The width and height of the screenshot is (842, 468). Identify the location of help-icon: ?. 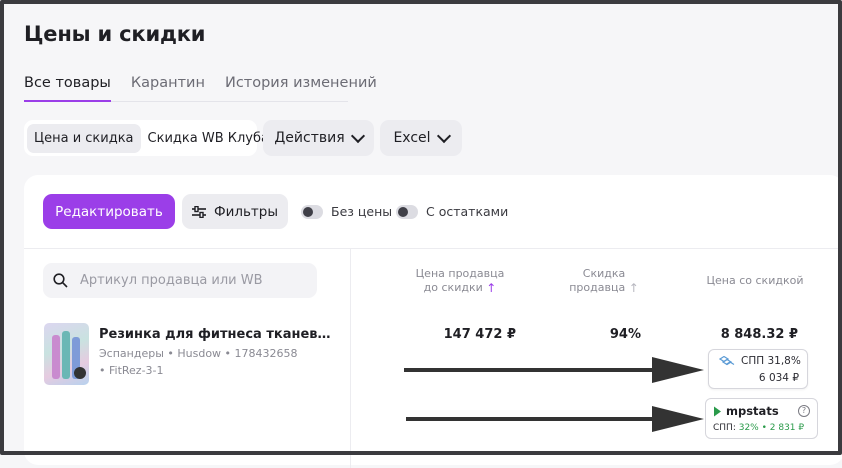
(804, 411).